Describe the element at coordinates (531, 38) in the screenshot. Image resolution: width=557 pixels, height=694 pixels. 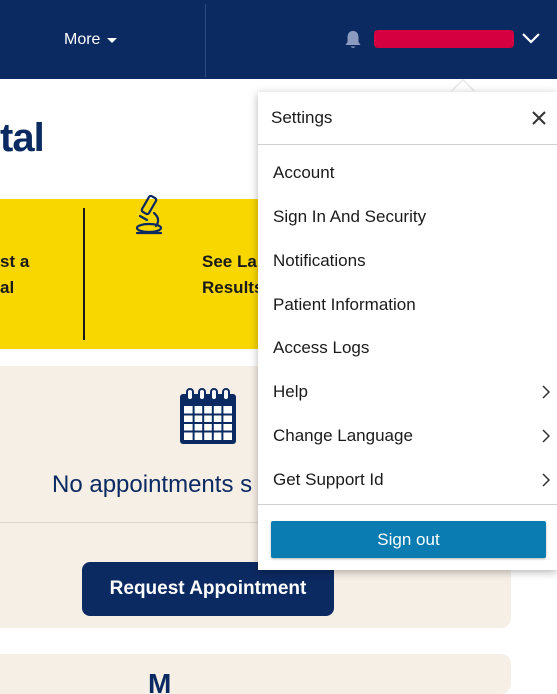
I see `chevron-down-icon` at that location.